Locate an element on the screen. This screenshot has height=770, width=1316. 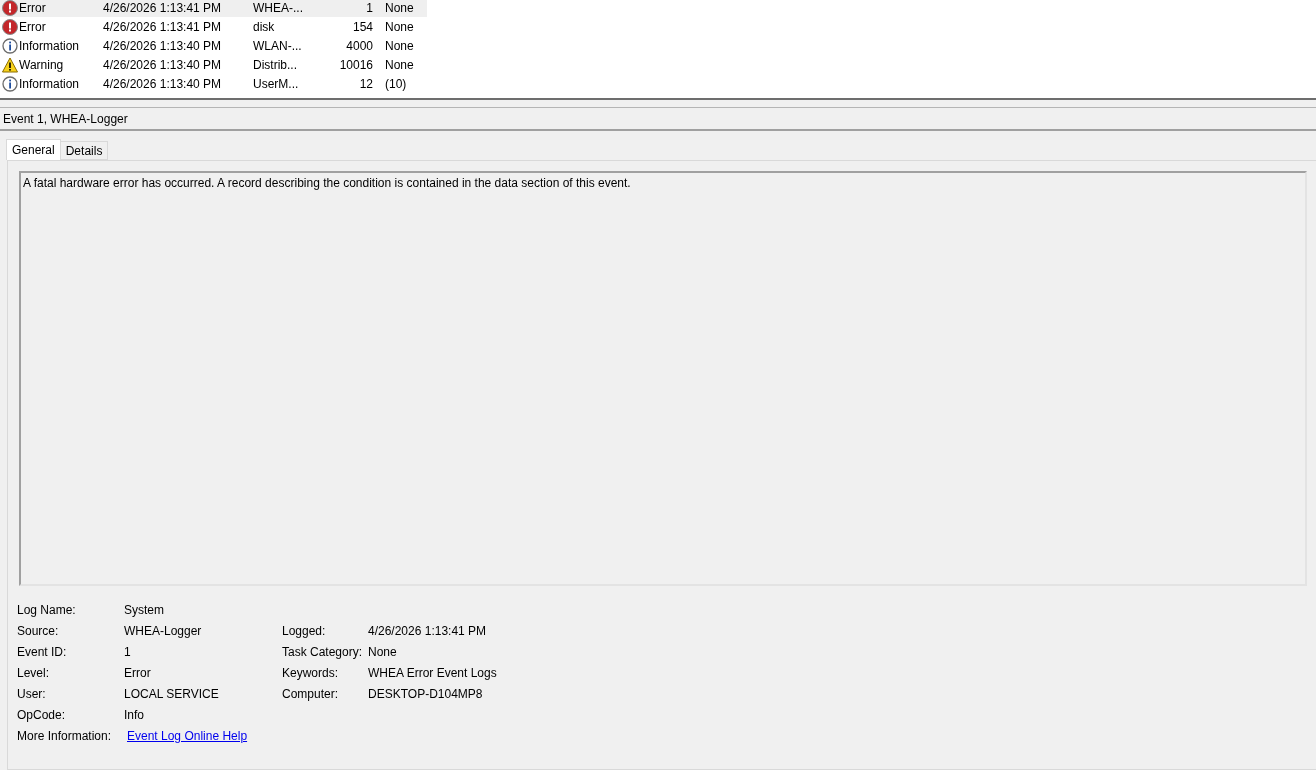
help-link: Event Log Online Help is located at coordinates (187, 735).